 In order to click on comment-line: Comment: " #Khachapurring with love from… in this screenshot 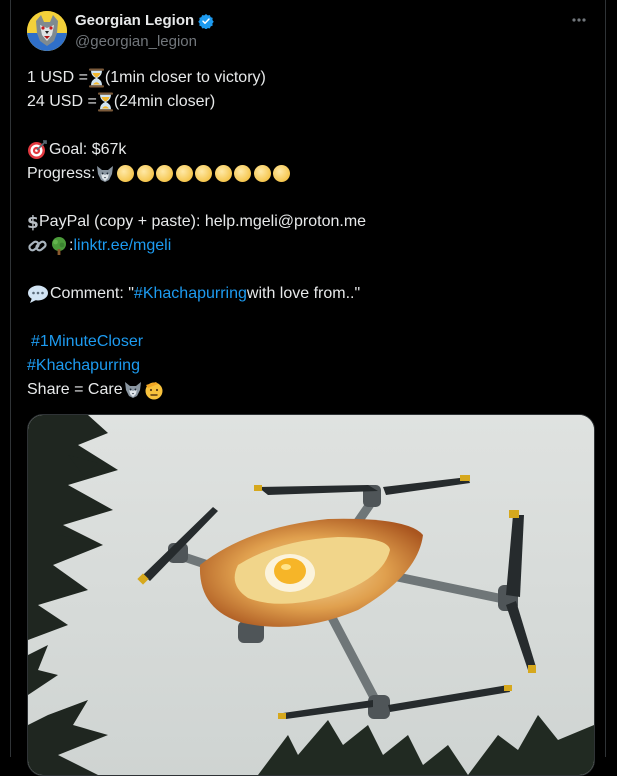, I will do `click(307, 294)`.